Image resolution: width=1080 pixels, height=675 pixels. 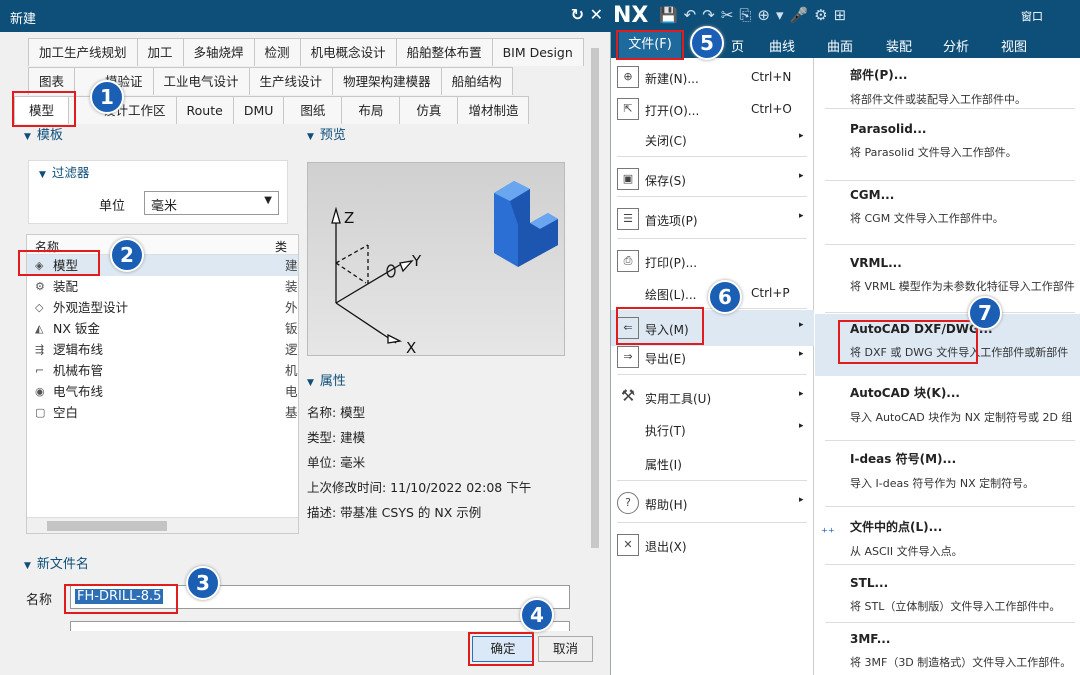 I want to click on blue-block-icon, so click(x=526, y=224).